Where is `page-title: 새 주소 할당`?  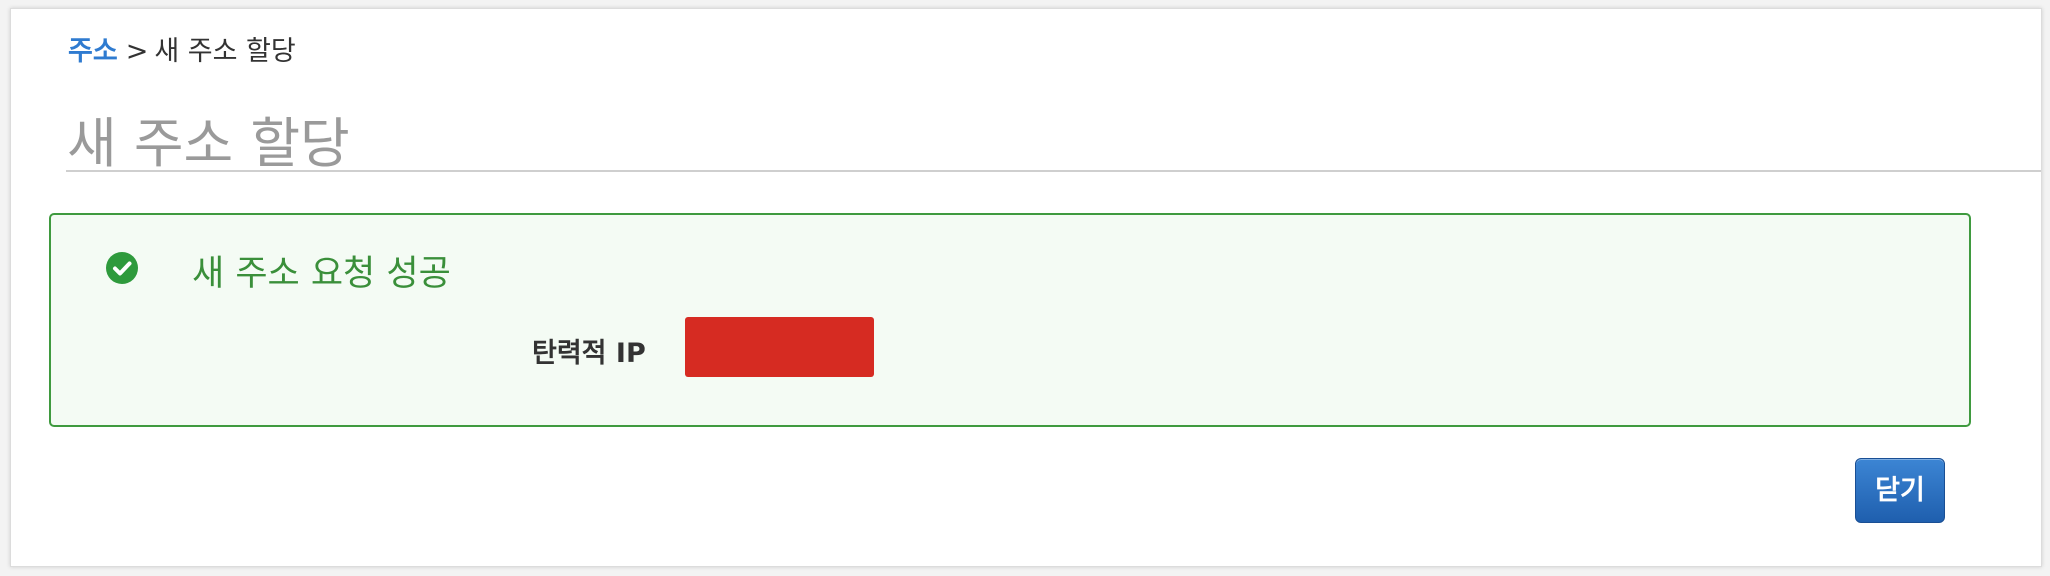
page-title: 새 주소 할당 is located at coordinates (208, 143).